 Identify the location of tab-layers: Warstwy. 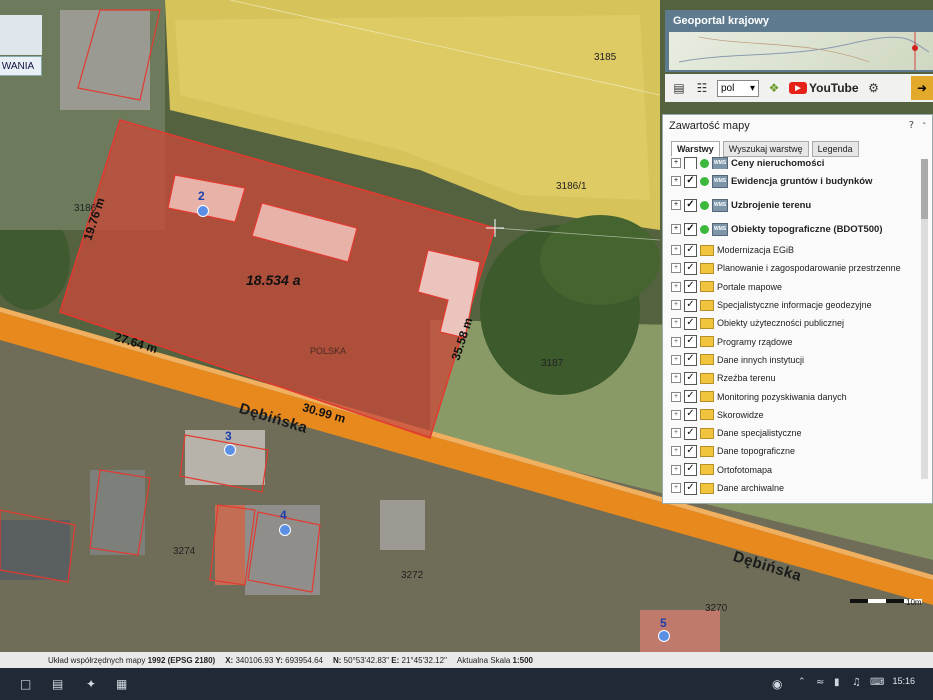
(695, 149).